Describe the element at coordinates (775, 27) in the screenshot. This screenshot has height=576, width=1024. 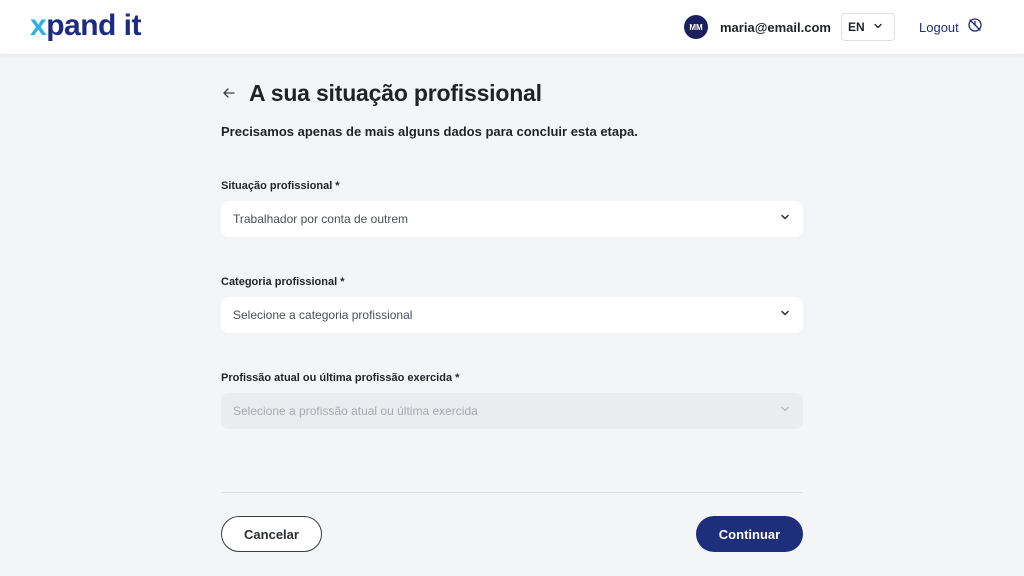
I see `user-email: maria@email.com` at that location.